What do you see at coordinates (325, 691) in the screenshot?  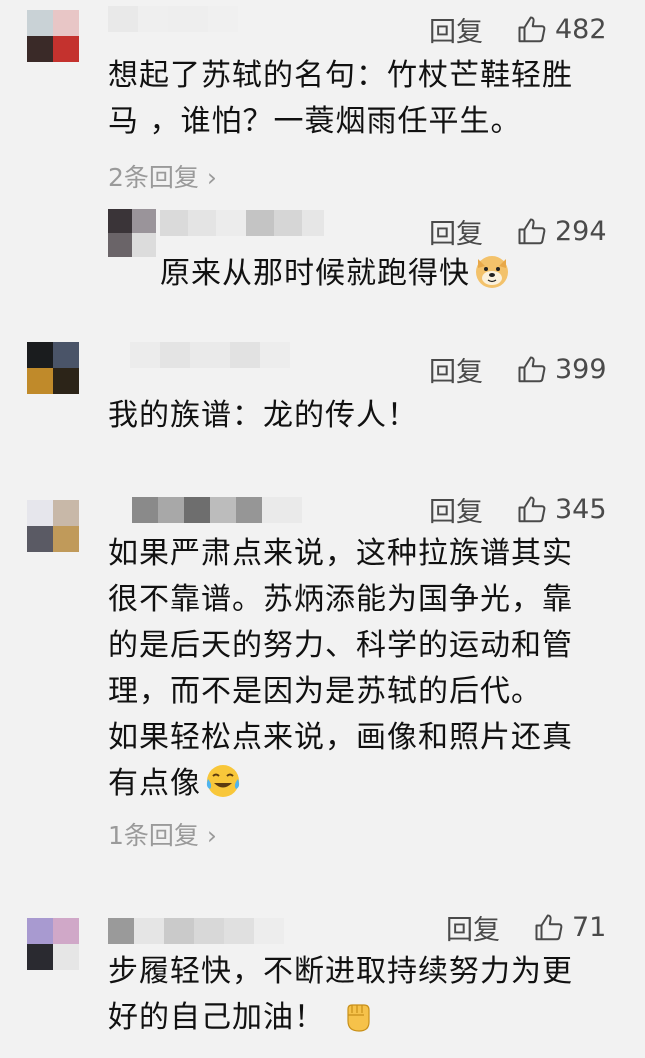 I see `comment-line: 理，而不是因为是苏轼的后代。` at bounding box center [325, 691].